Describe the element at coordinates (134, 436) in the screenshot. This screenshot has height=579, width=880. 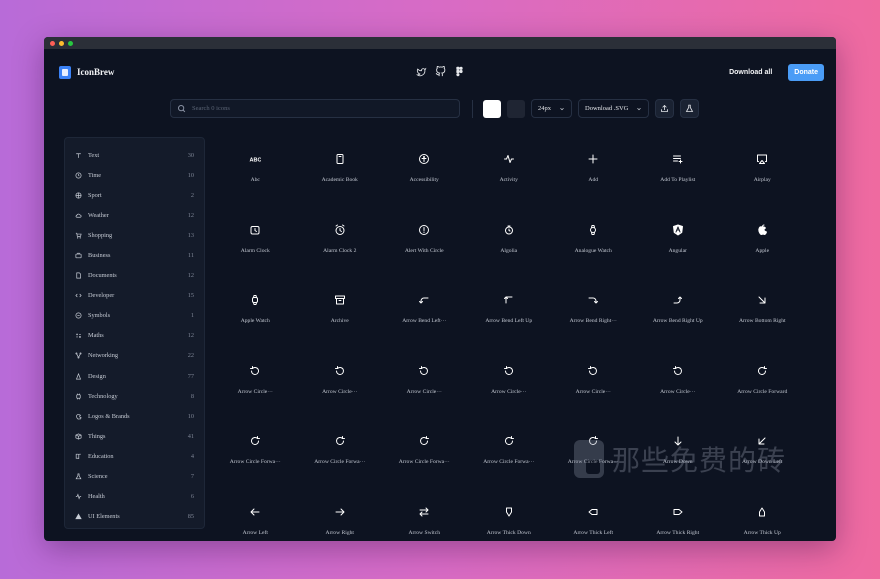
I see `sidebar-item-things: Things 41` at that location.